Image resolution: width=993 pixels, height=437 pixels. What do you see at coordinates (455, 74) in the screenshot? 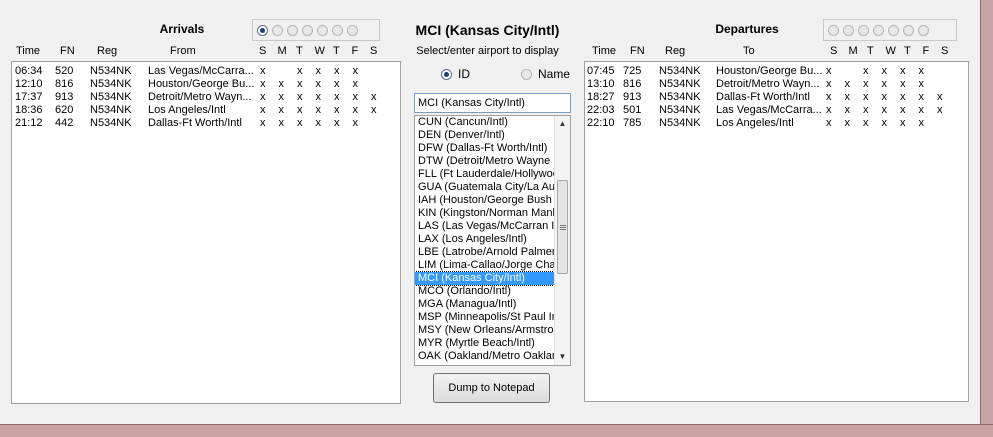
I see `option-id: ID` at bounding box center [455, 74].